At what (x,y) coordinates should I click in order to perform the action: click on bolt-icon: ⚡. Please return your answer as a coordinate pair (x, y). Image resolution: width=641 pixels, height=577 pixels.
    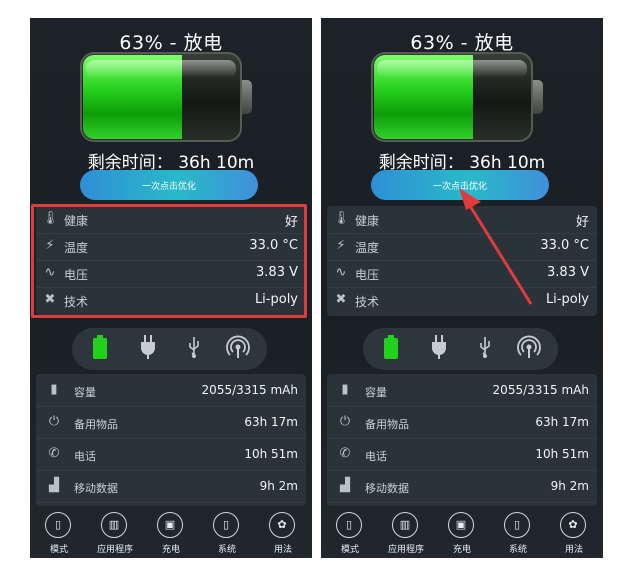
    Looking at the image, I should click on (341, 245).